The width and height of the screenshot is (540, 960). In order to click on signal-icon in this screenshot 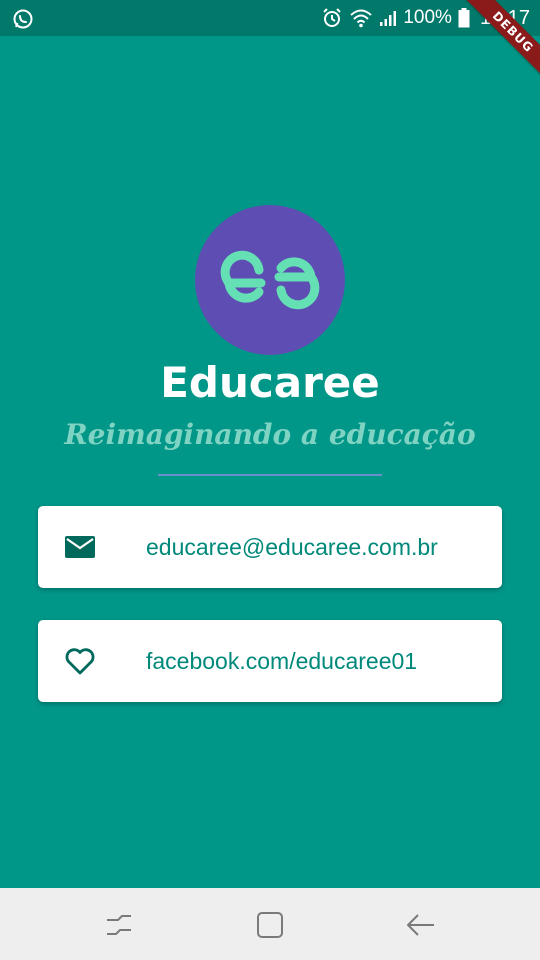, I will do `click(388, 18)`.